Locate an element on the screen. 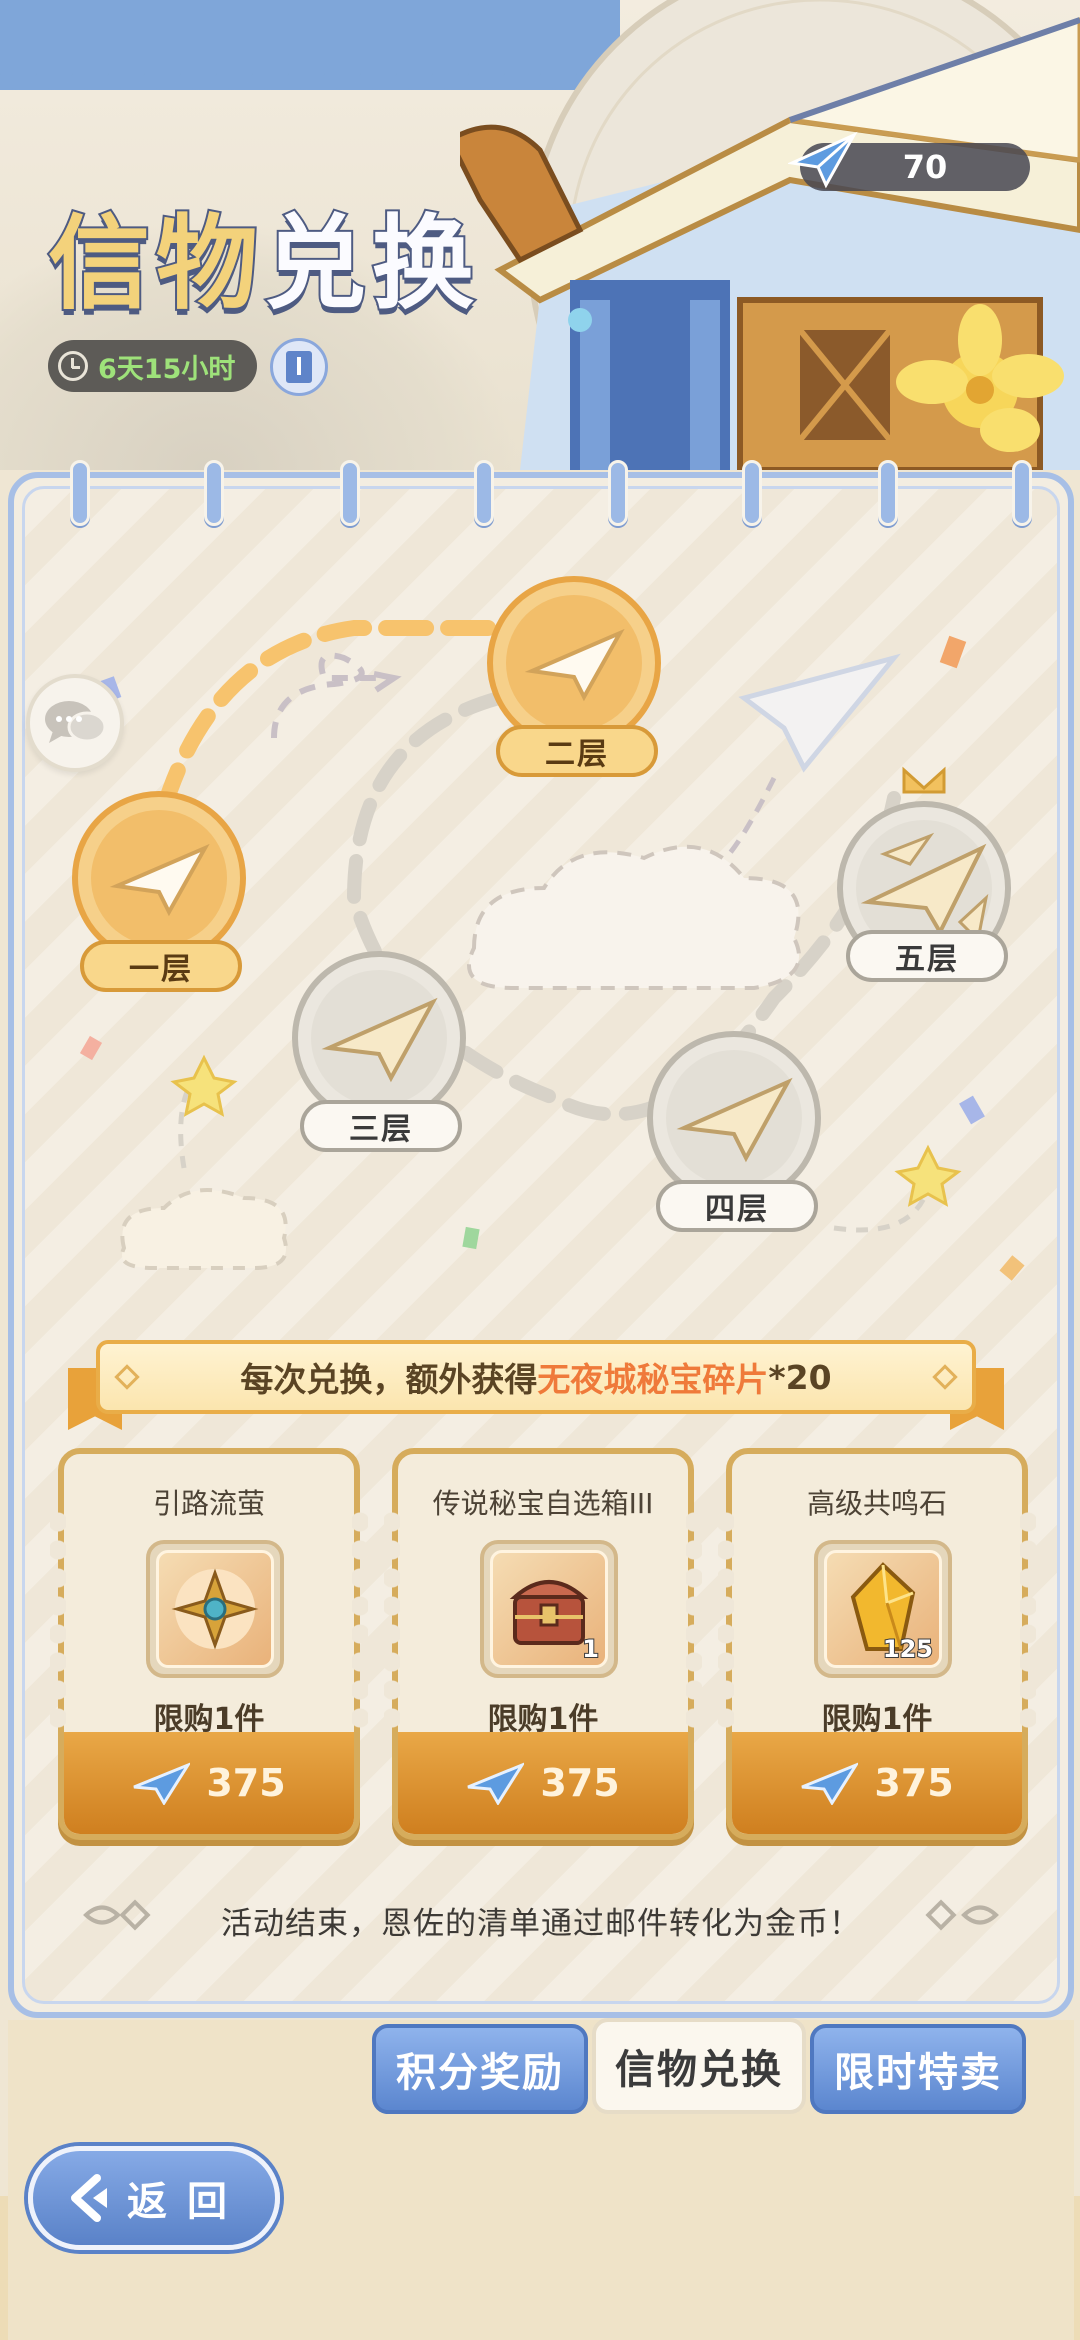 This screenshot has height=2340, width=1080. chat-bubble-icon is located at coordinates (76, 722).